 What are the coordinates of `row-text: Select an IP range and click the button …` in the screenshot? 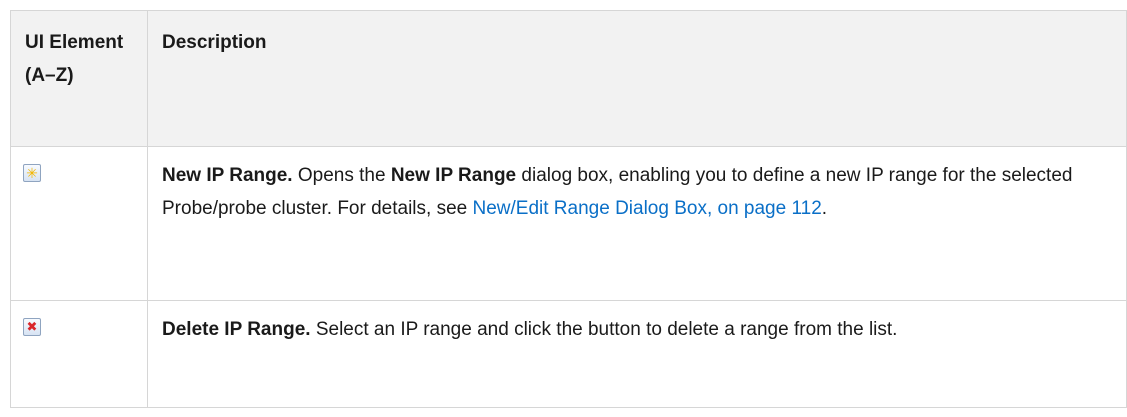 It's located at (604, 329).